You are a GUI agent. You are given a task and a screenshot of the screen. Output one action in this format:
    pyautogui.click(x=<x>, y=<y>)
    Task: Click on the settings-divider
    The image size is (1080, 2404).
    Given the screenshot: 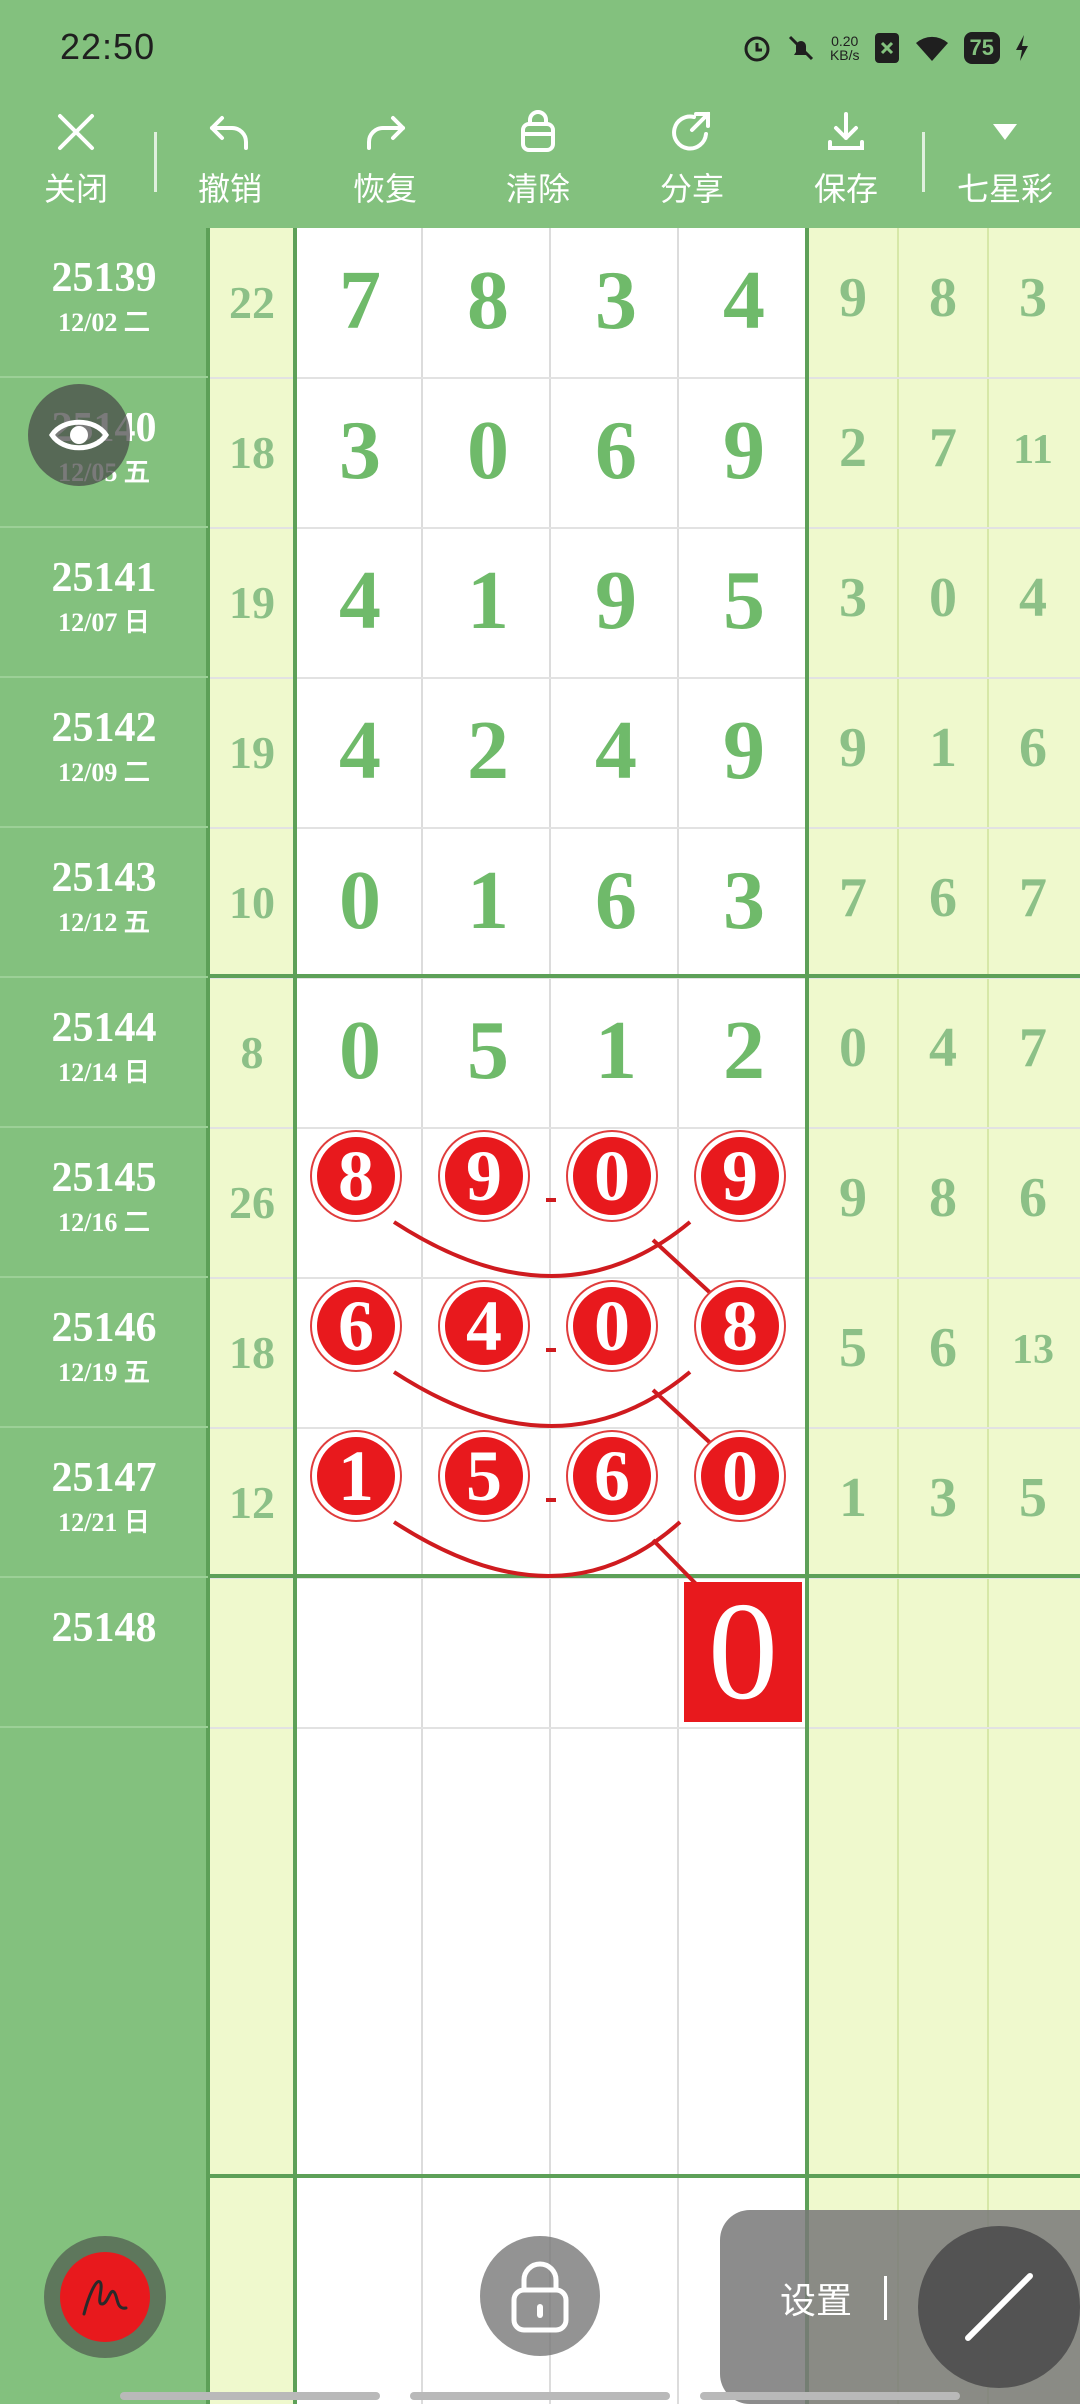 What is the action you would take?
    pyautogui.click(x=885, y=2298)
    